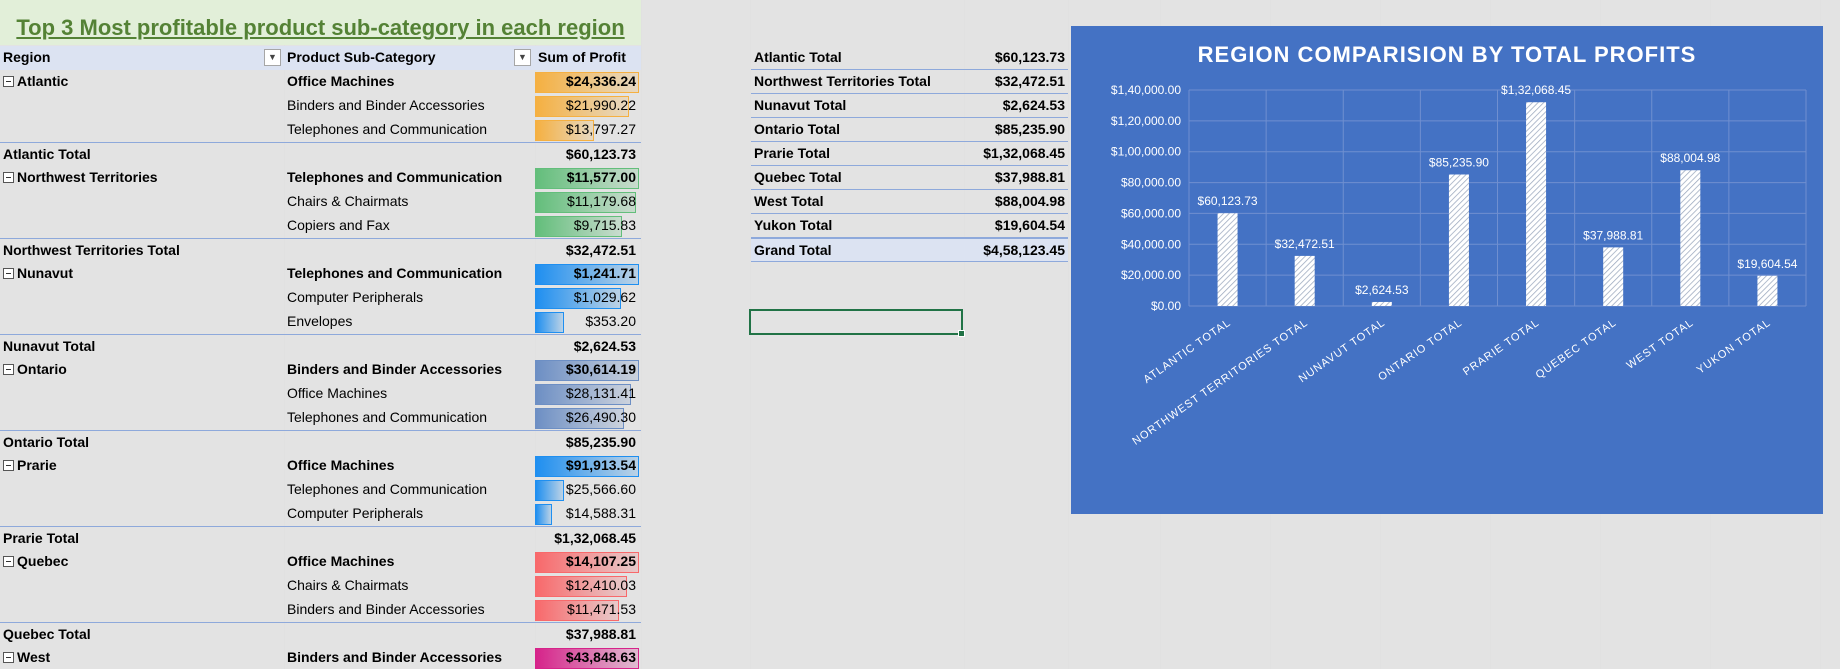 The image size is (1840, 669). What do you see at coordinates (909, 178) in the screenshot?
I see `summary-row: Quebec Total $37,988.81` at bounding box center [909, 178].